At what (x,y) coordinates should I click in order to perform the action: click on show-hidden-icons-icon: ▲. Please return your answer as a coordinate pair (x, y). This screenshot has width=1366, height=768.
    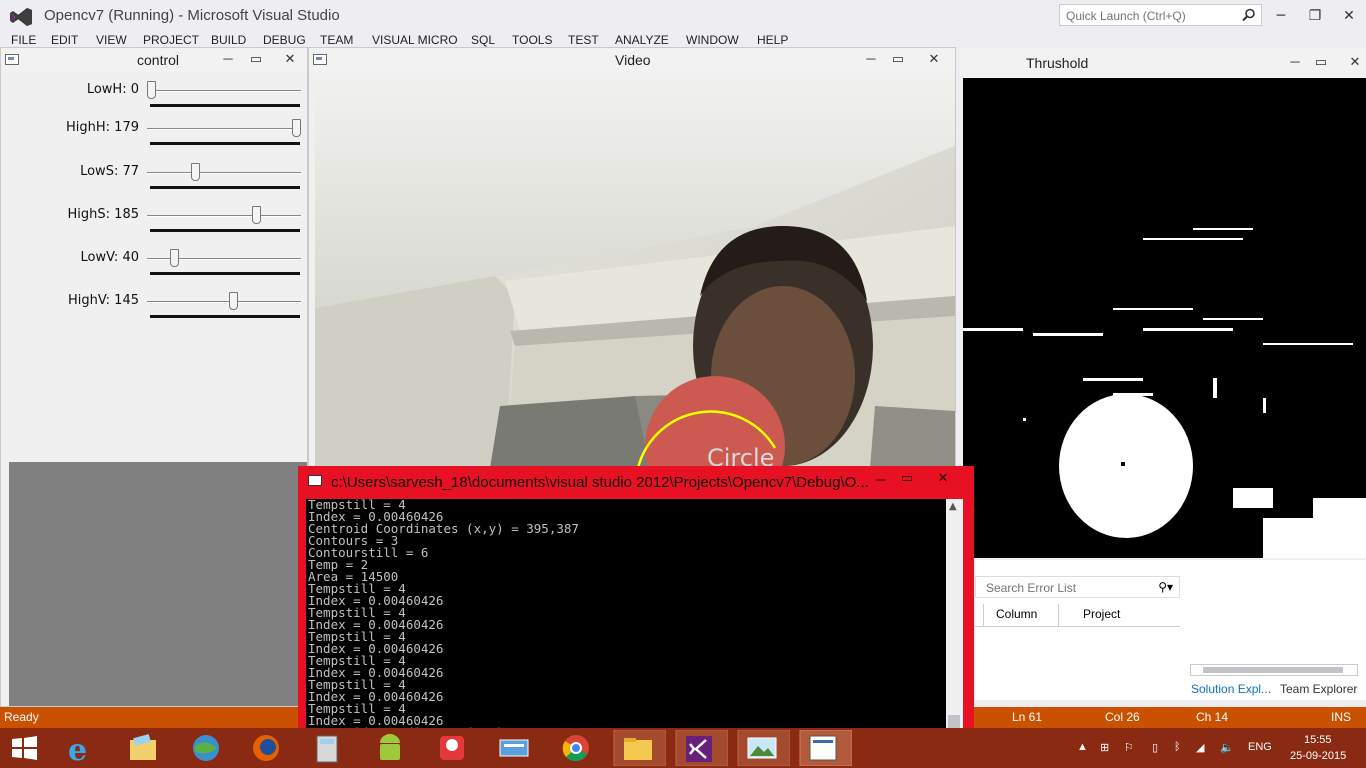
    Looking at the image, I should click on (1082, 747).